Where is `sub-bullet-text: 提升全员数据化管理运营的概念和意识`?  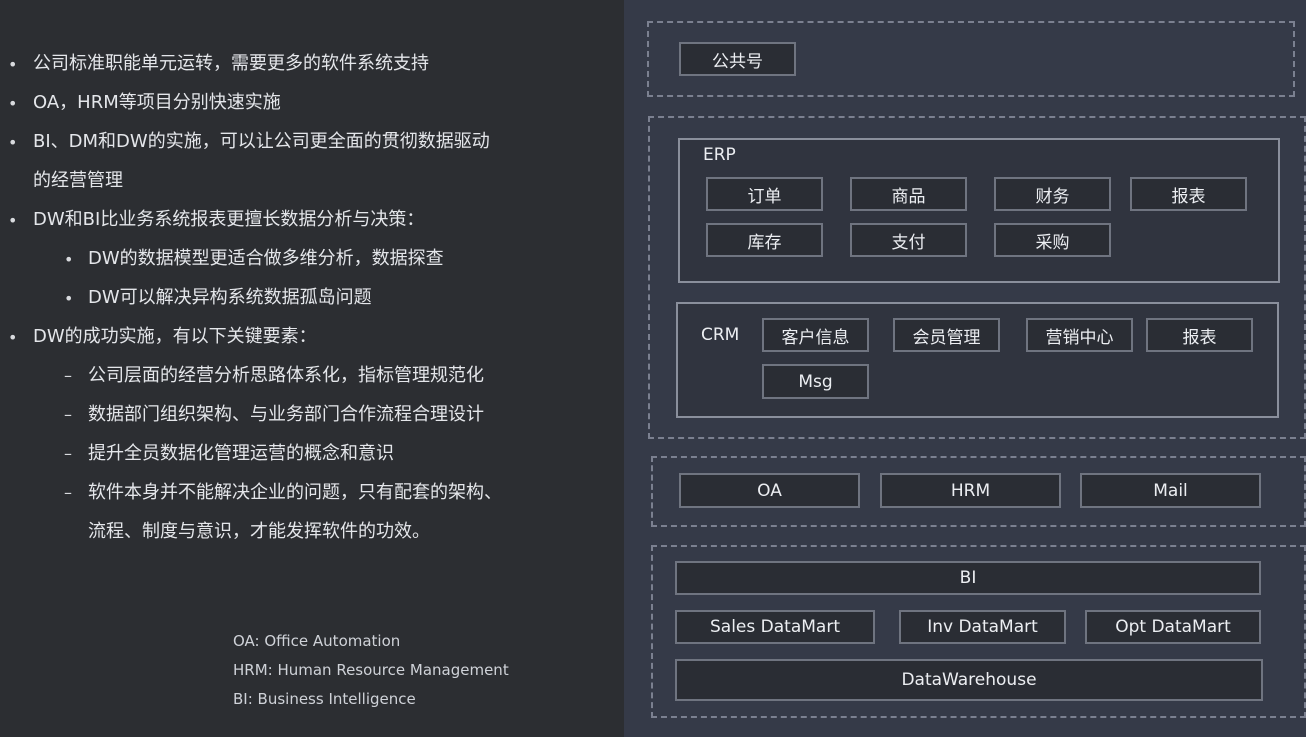
sub-bullet-text: 提升全员数据化管理运营的概念和意识 is located at coordinates (241, 453).